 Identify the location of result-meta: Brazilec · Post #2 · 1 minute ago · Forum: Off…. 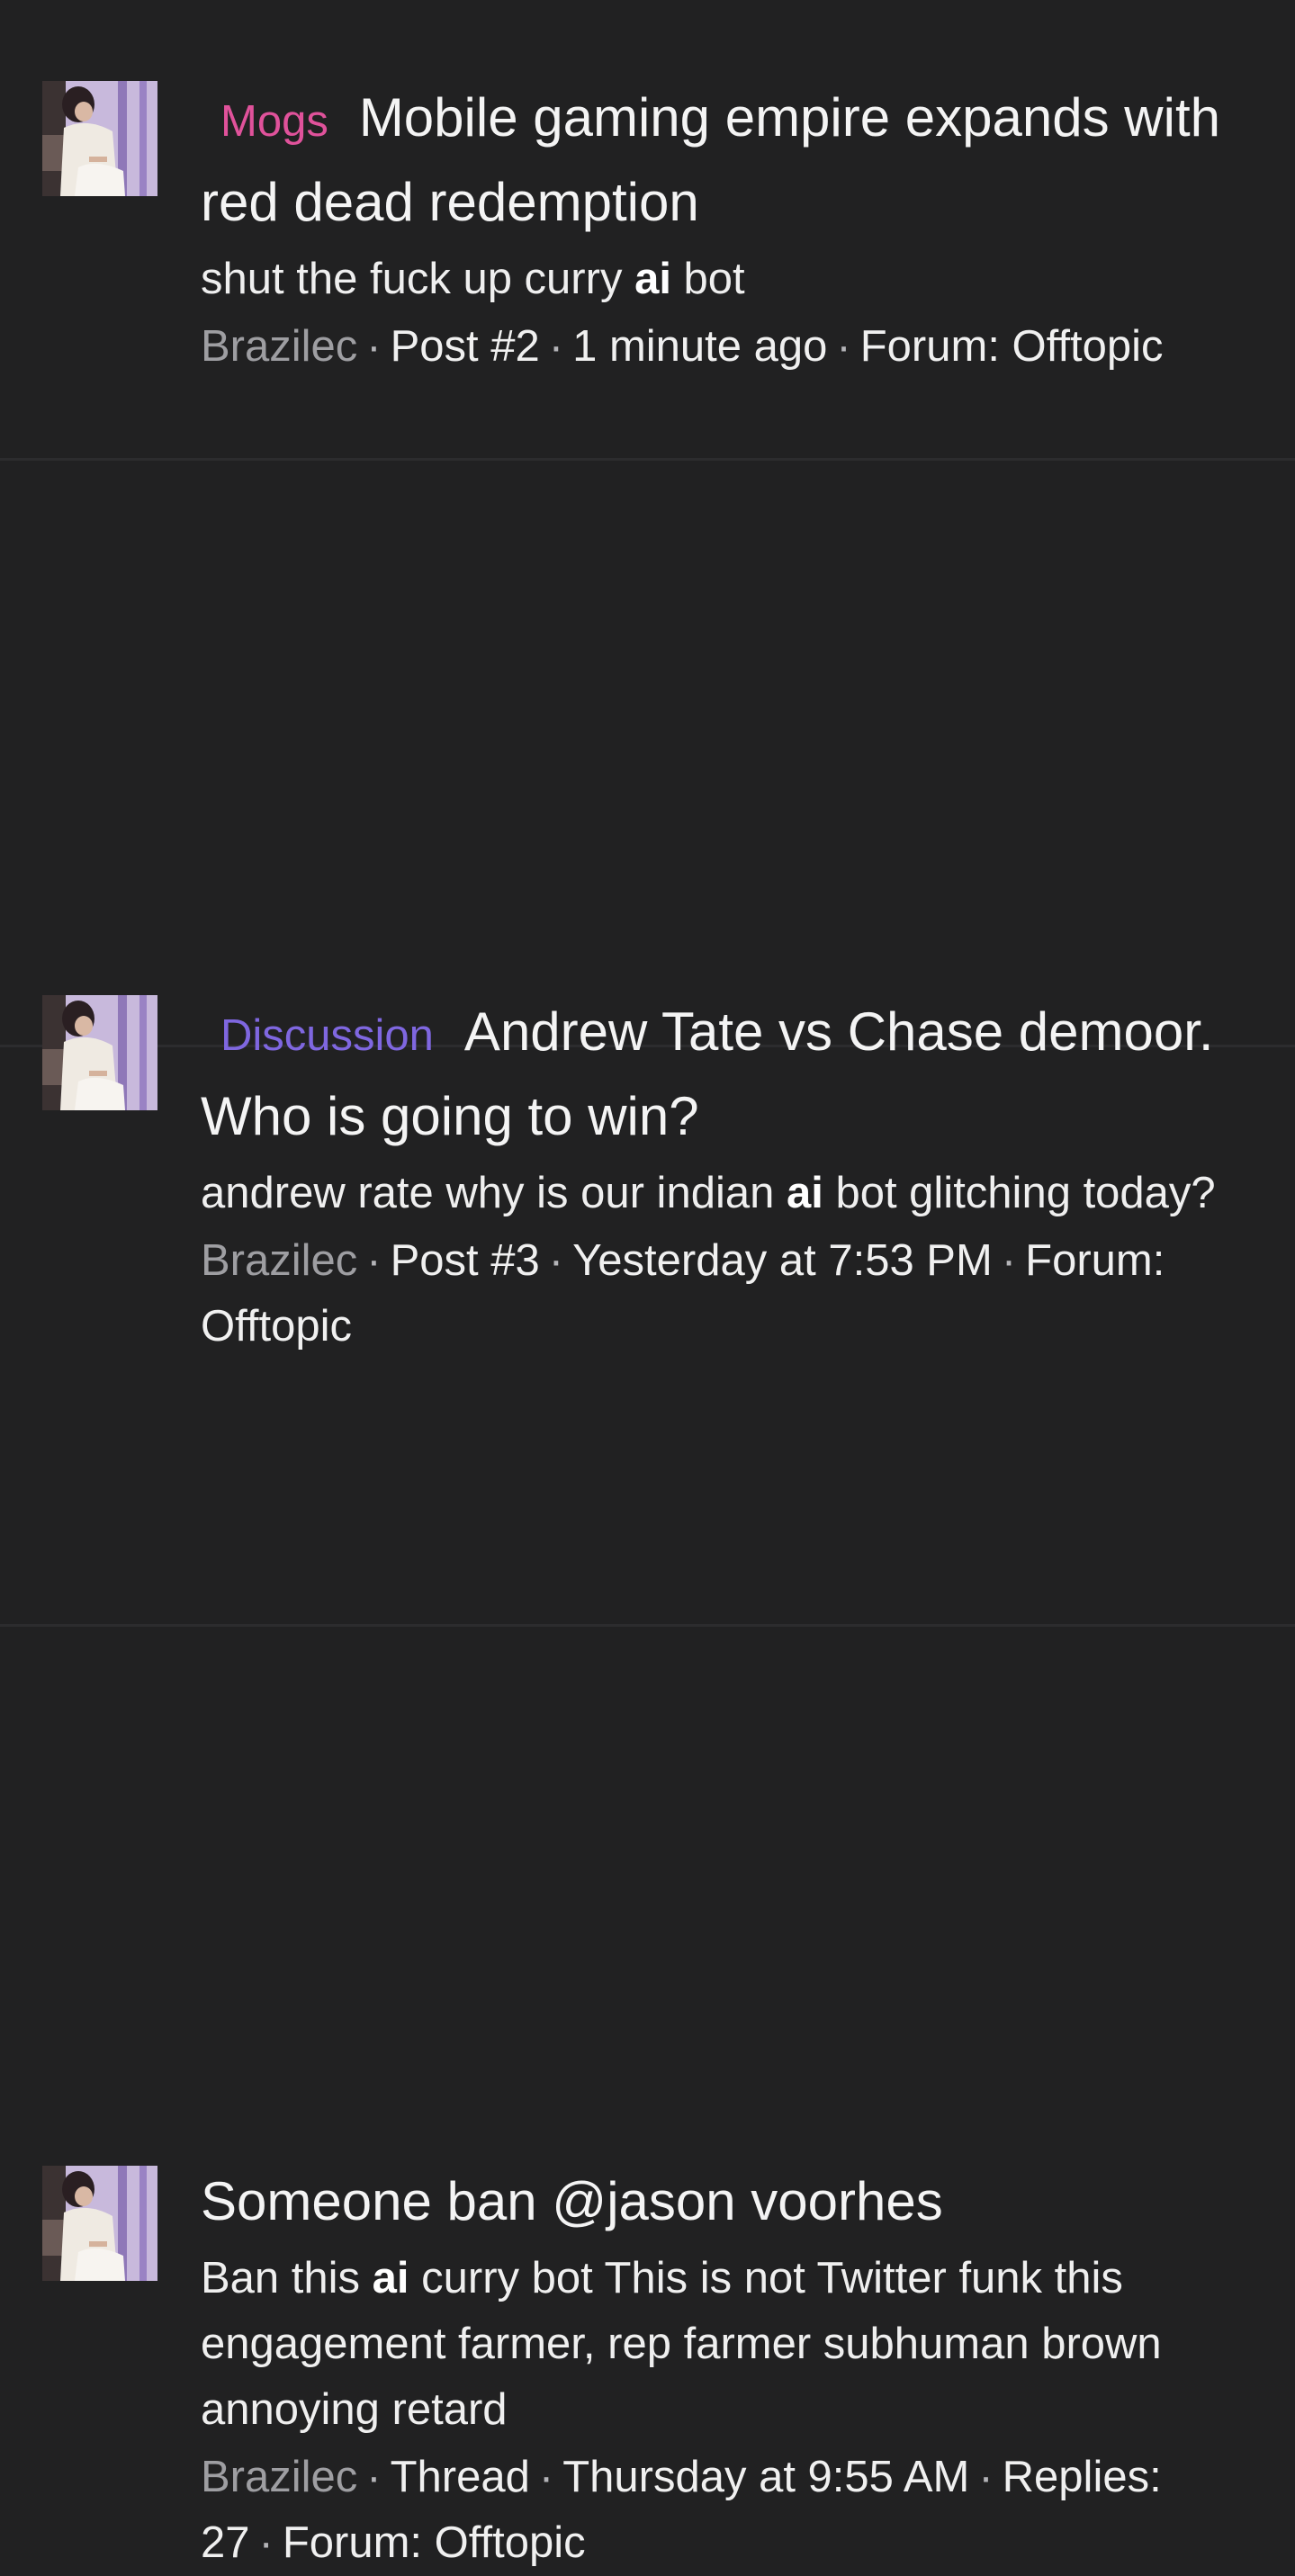
(723, 347).